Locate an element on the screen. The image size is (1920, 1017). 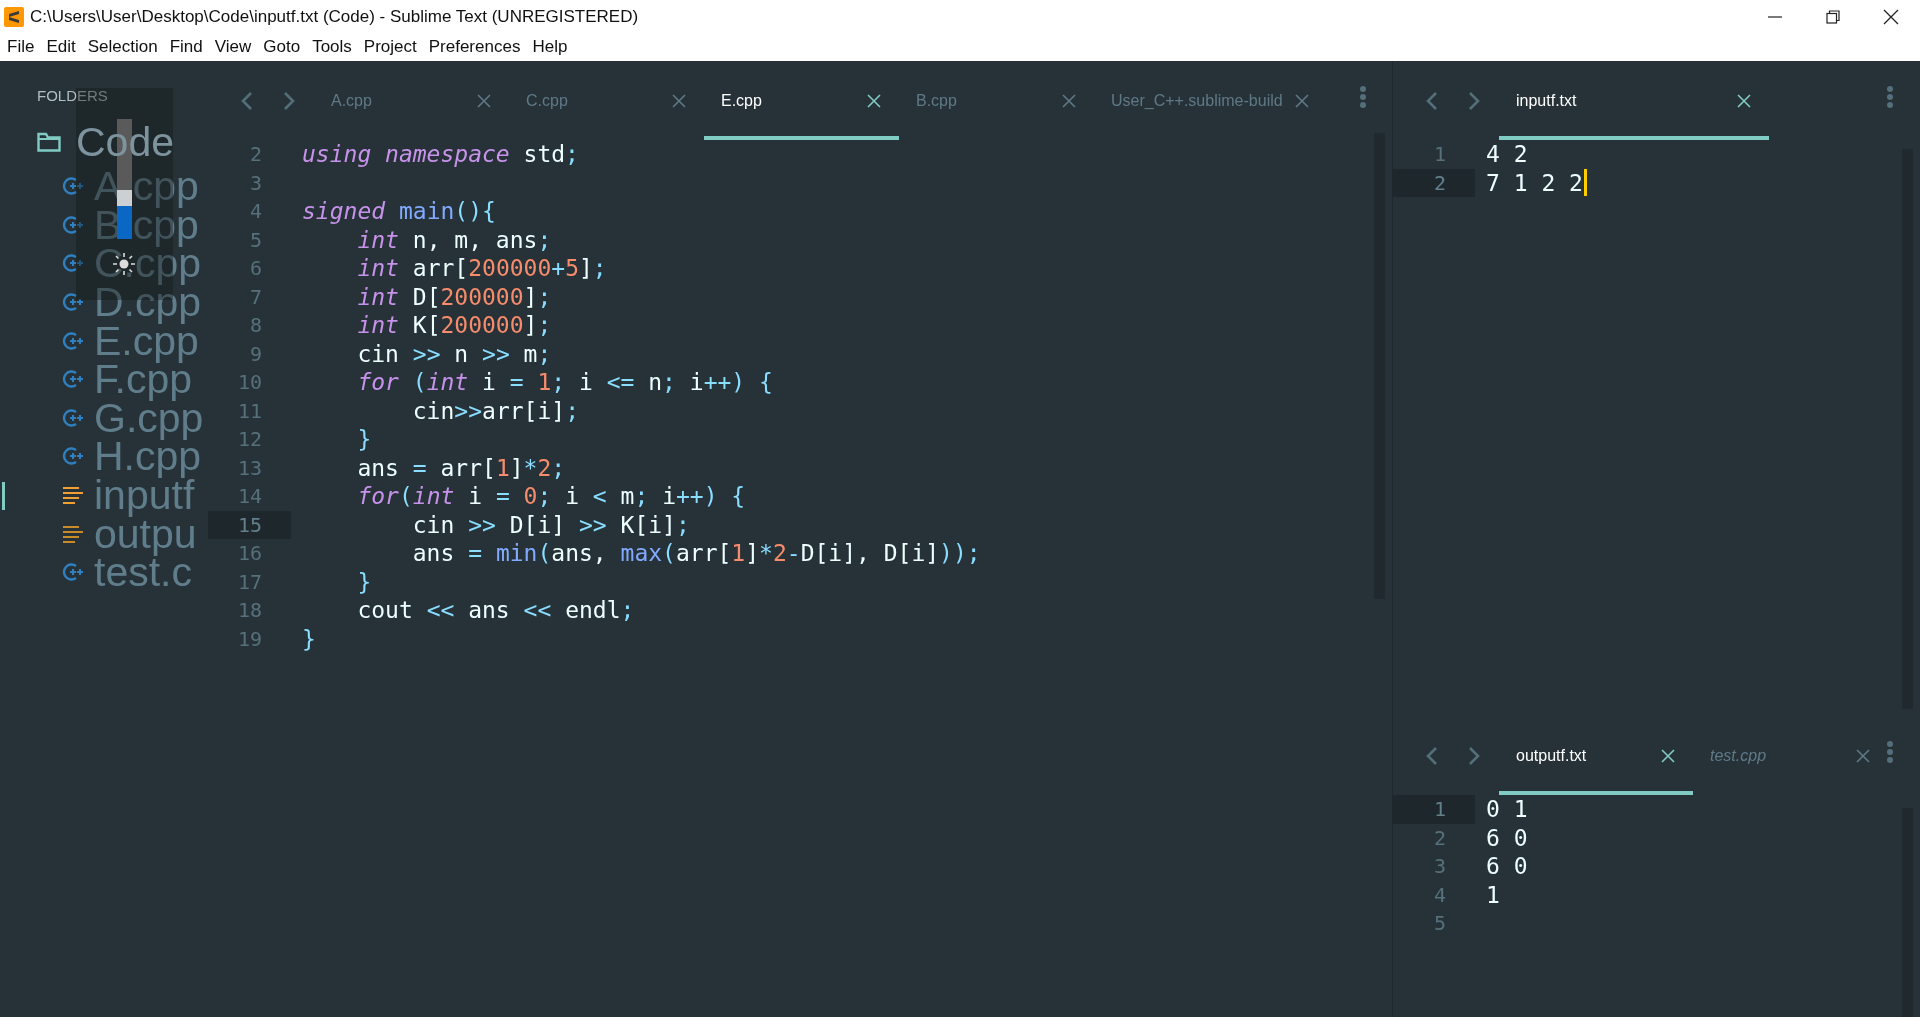
line-number: 13 is located at coordinates (249, 467).